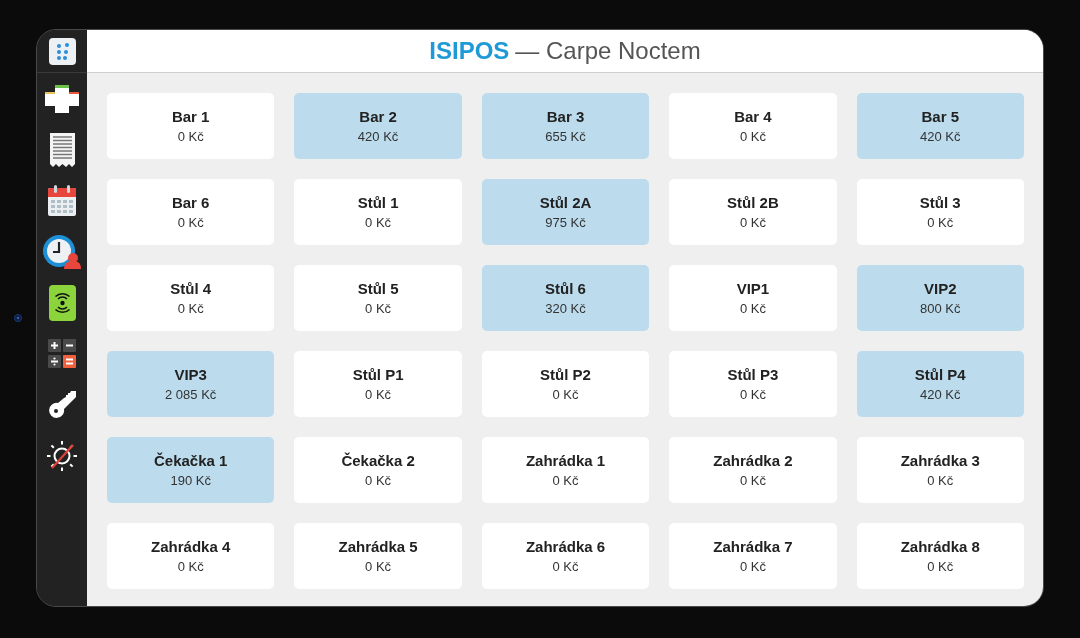 Image resolution: width=1080 pixels, height=638 pixels. What do you see at coordinates (62, 353) in the screenshot?
I see `calculator-icon` at bounding box center [62, 353].